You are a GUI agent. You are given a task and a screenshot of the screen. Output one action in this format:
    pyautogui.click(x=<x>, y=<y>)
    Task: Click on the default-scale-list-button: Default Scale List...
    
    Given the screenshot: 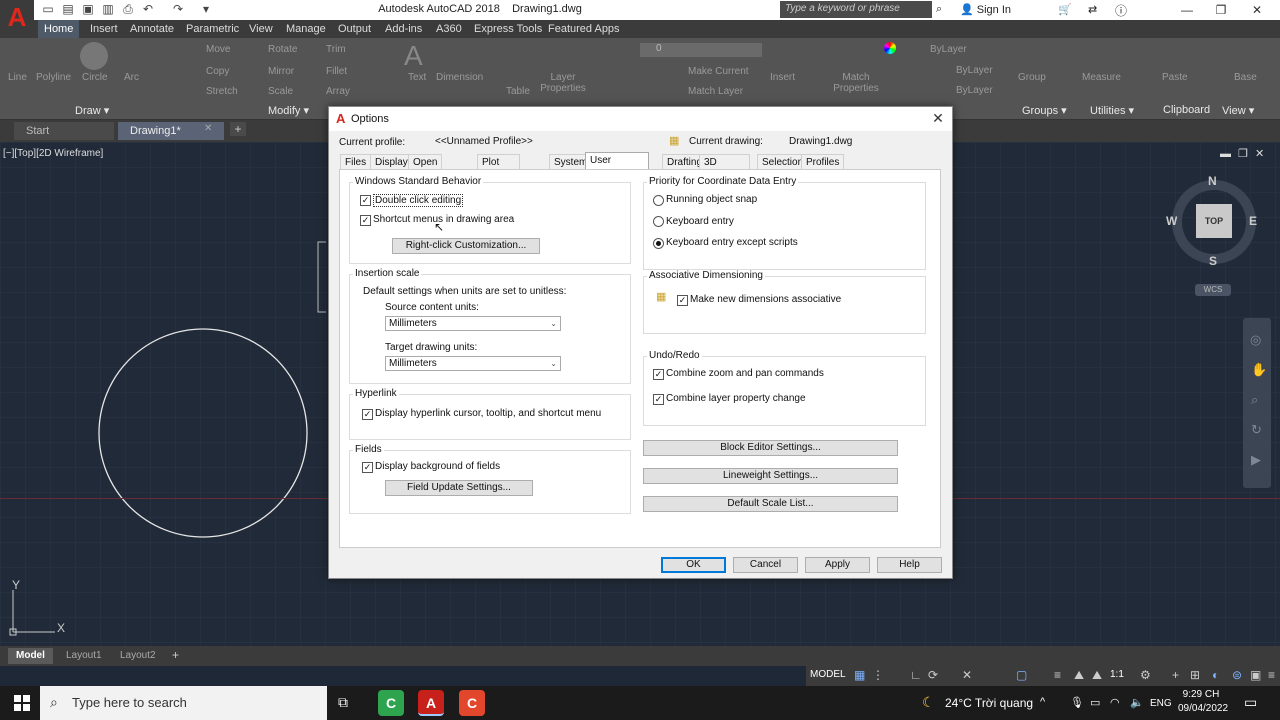 What is the action you would take?
    pyautogui.click(x=770, y=504)
    